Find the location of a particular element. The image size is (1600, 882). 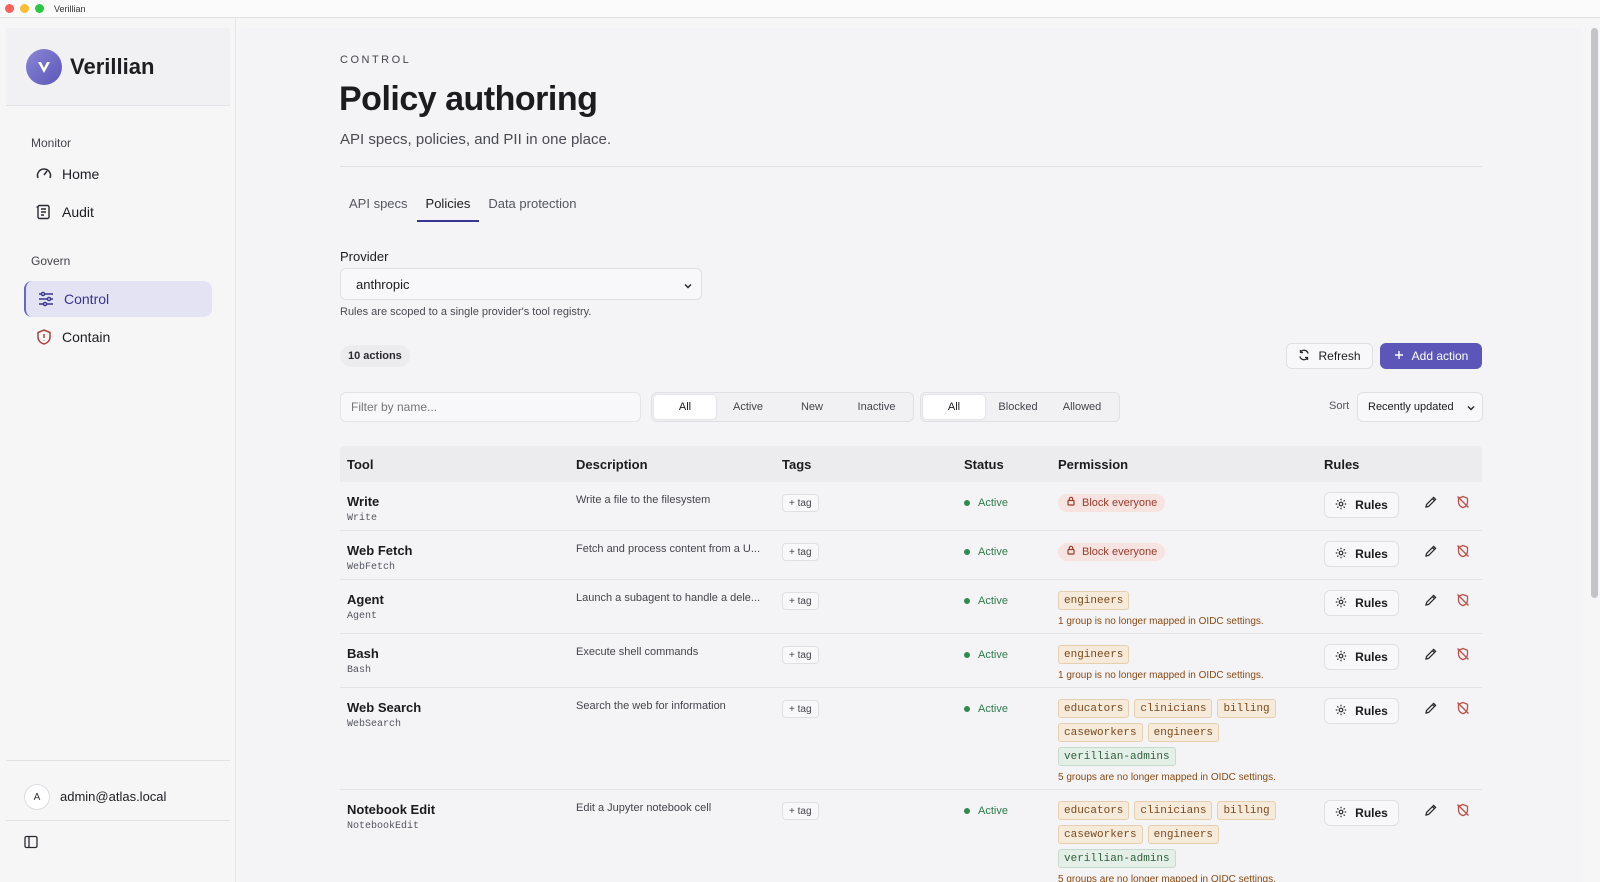

sidebar-item-home: Home is located at coordinates (118, 174).